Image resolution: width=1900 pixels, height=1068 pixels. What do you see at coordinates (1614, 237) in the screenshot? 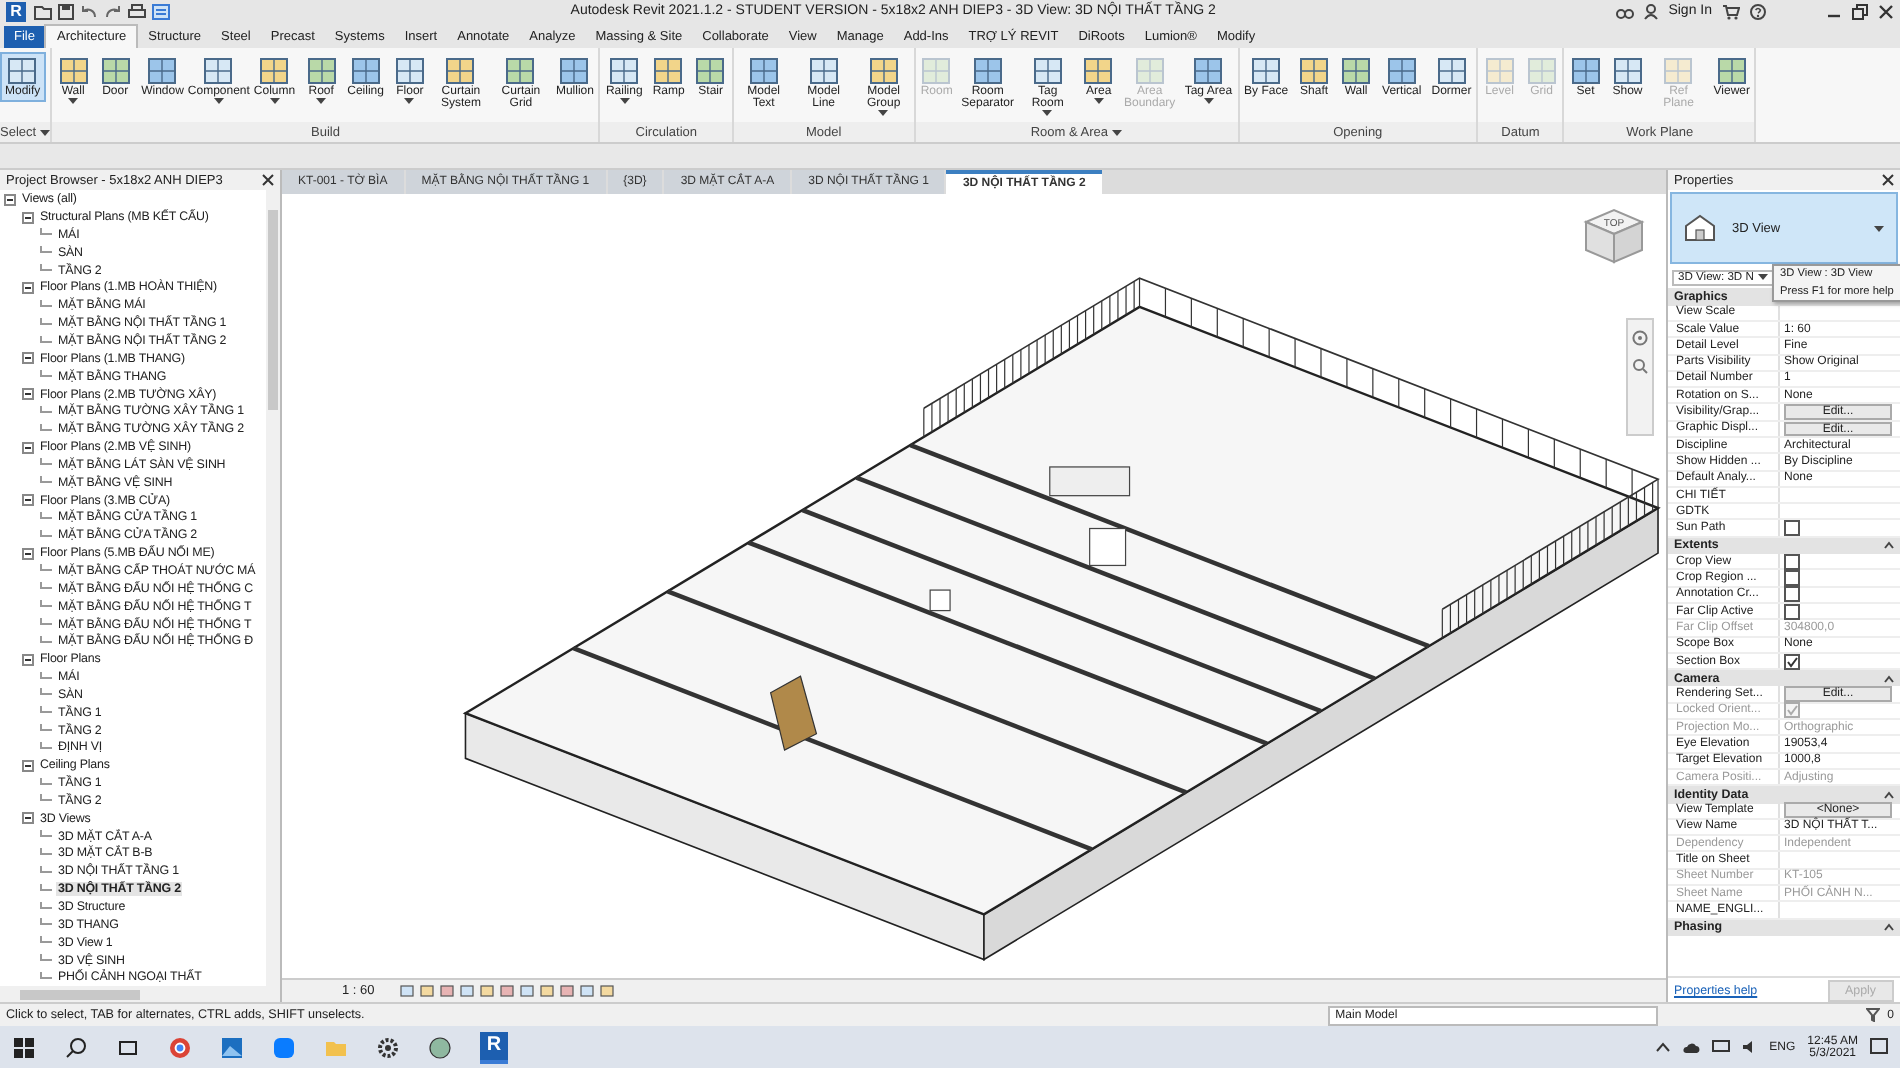
I see `view-cube-icon` at bounding box center [1614, 237].